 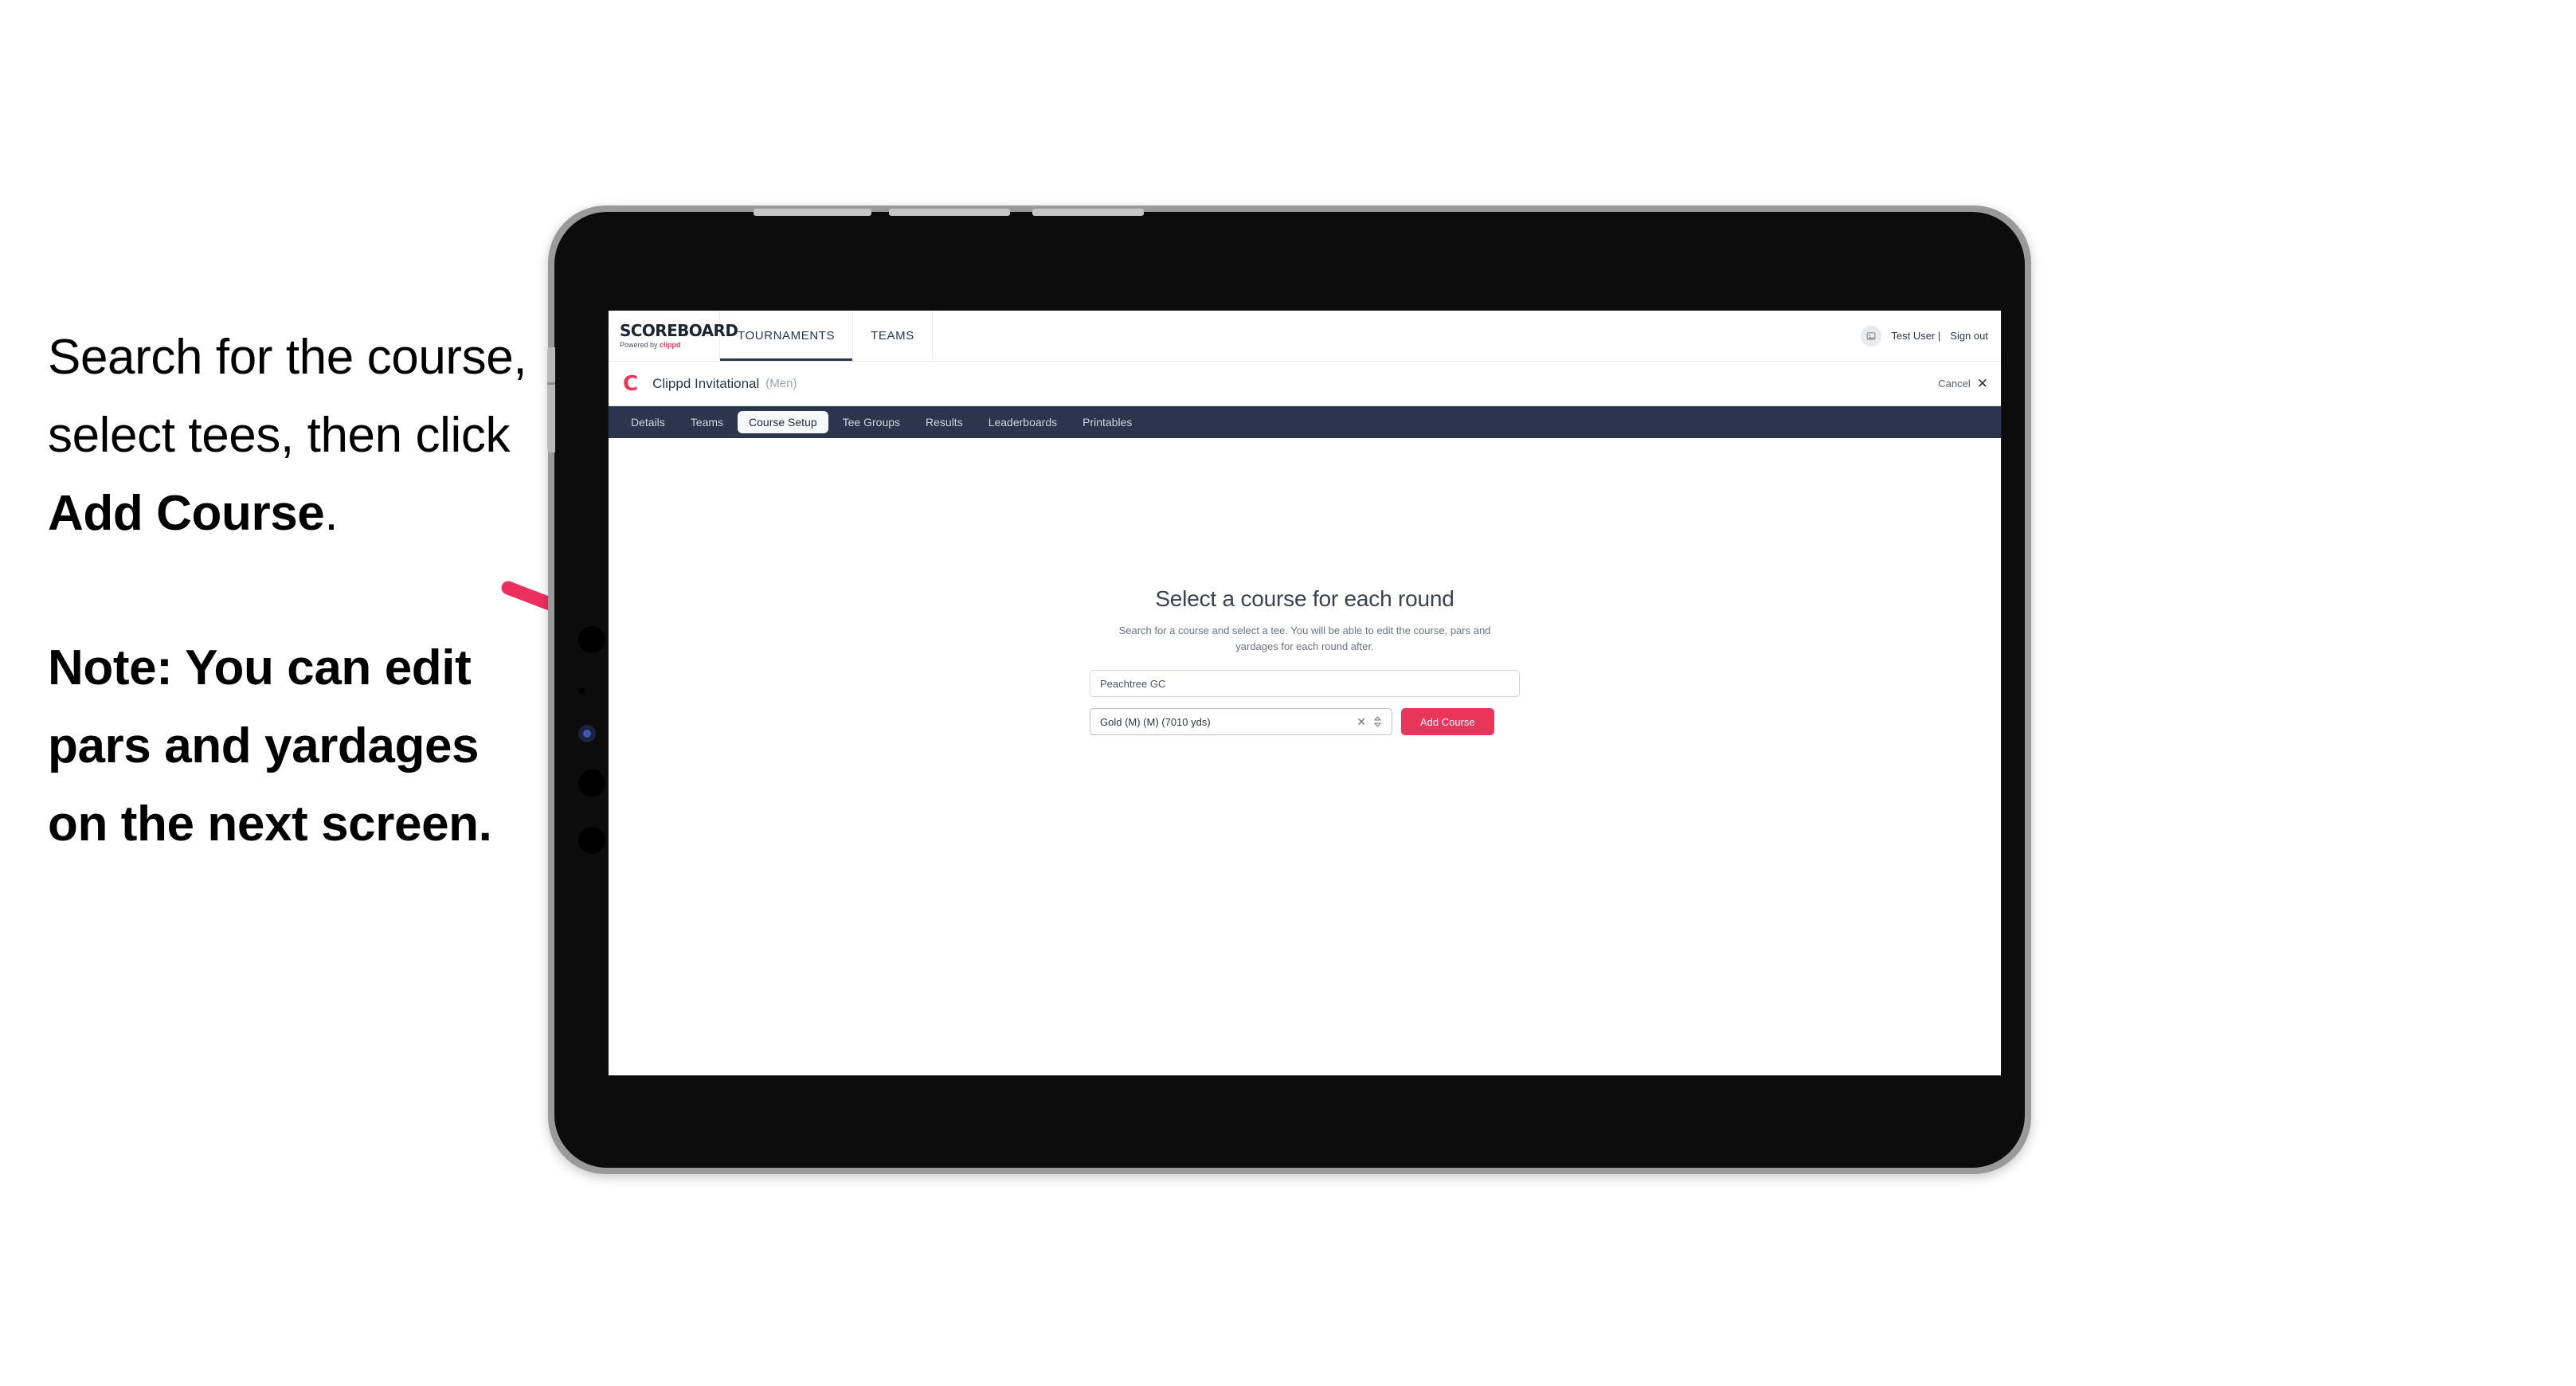 What do you see at coordinates (1377, 721) in the screenshot?
I see `chevron-up-down-icon` at bounding box center [1377, 721].